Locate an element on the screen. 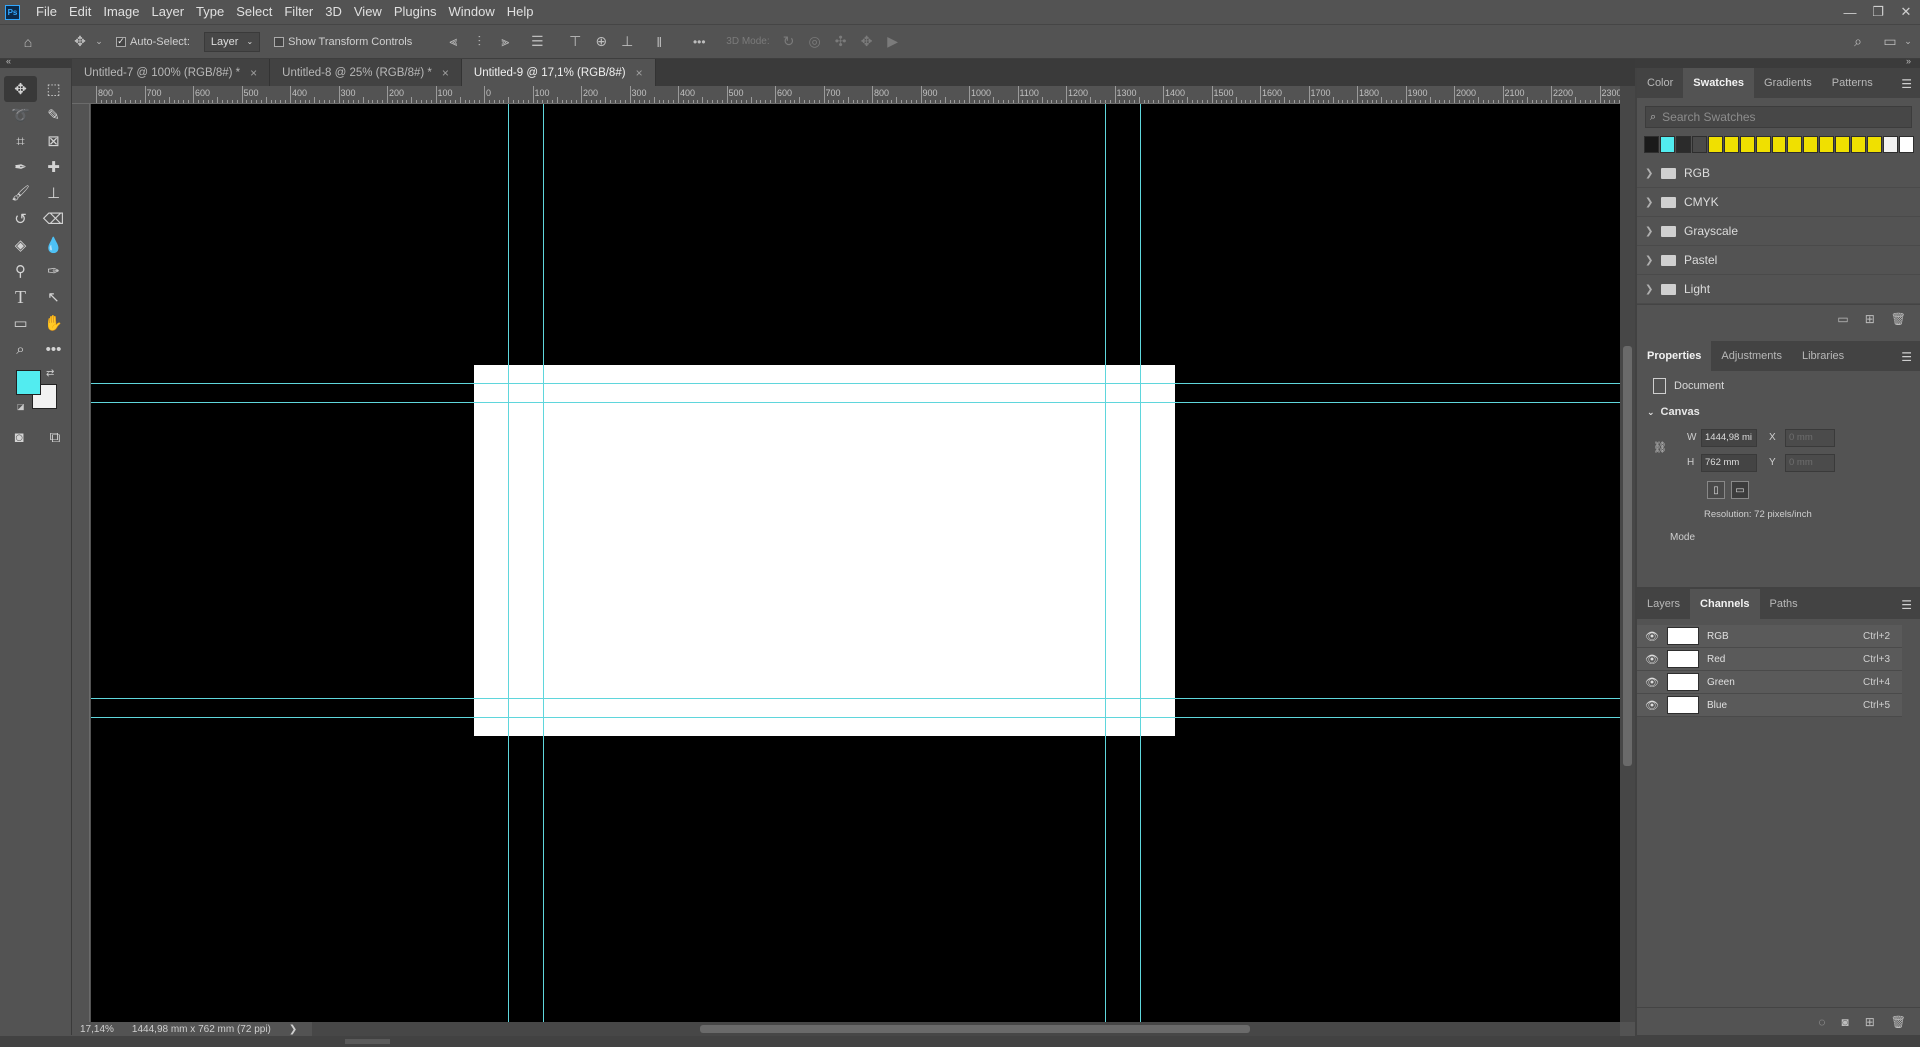 This screenshot has height=1047, width=1920. menu-edit: Edit is located at coordinates (80, 12).